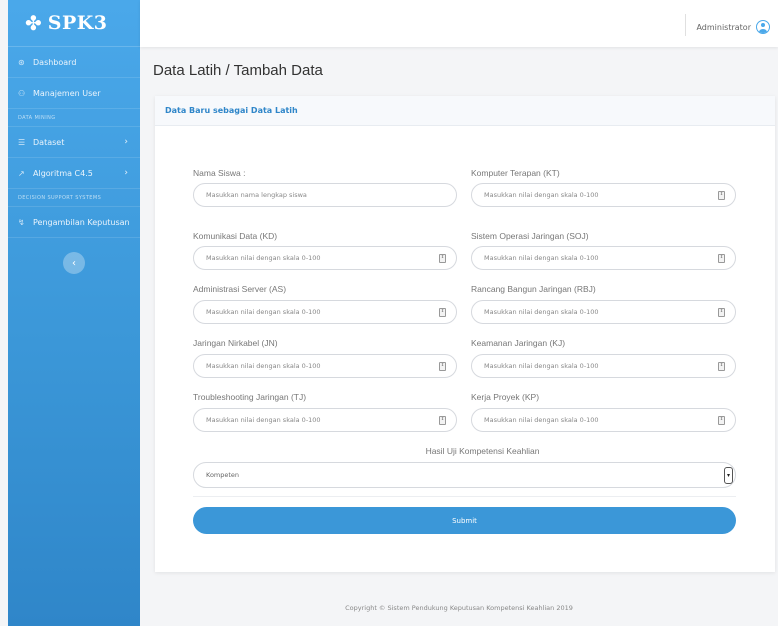  I want to click on chevron-left-icon: ‹, so click(74, 263).